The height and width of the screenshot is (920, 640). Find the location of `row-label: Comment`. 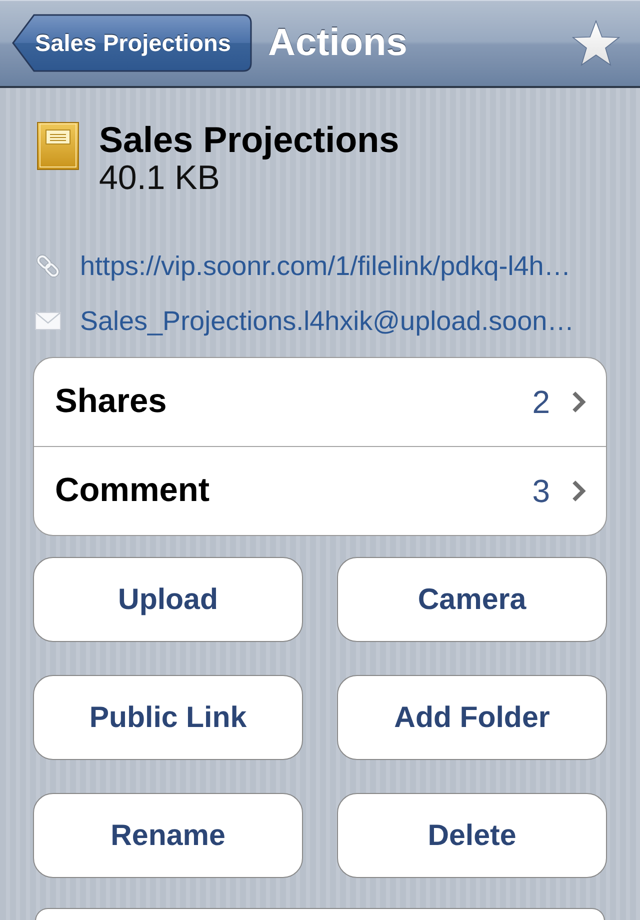

row-label: Comment is located at coordinates (132, 491).